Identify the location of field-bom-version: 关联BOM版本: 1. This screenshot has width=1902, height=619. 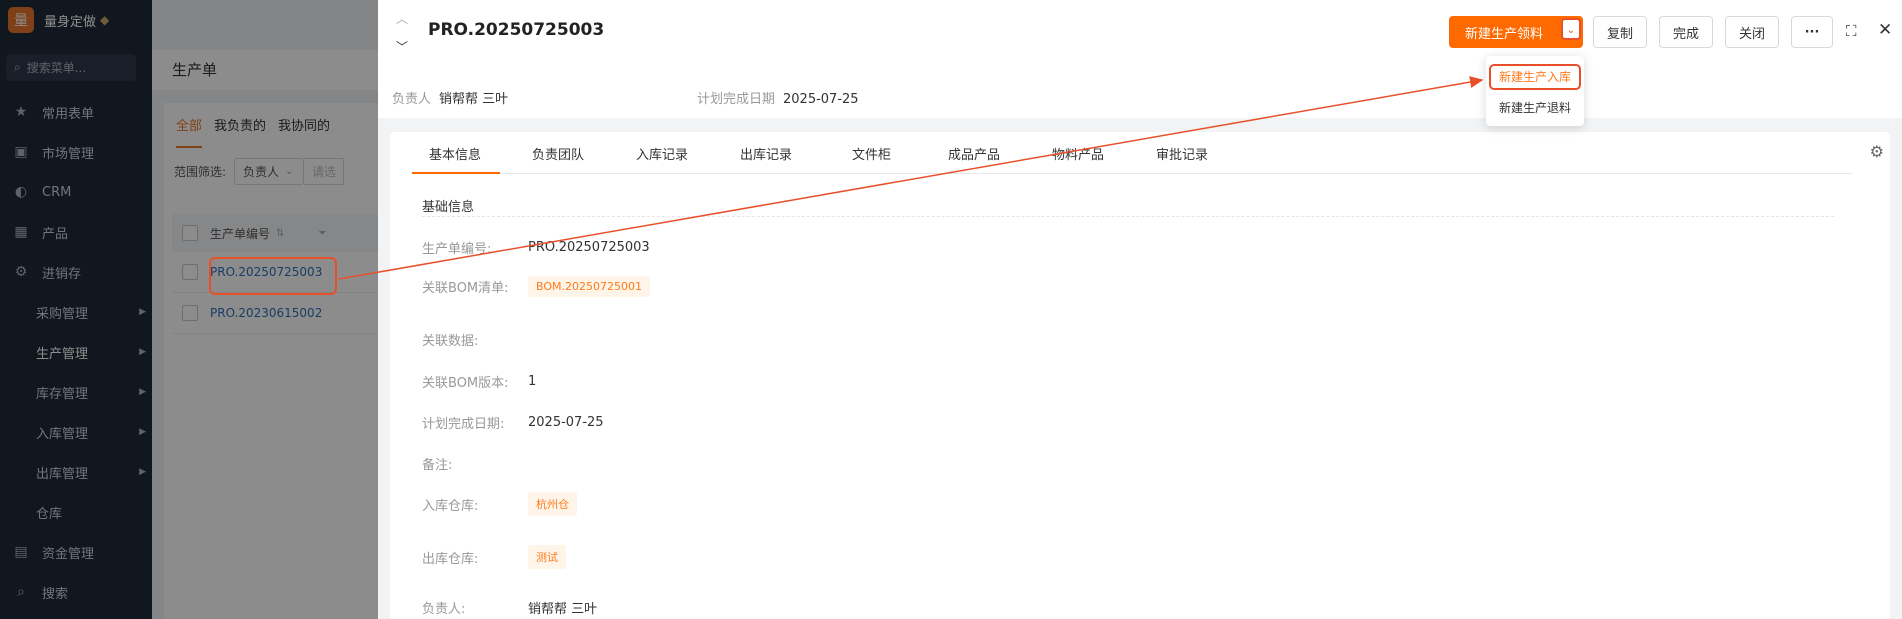
(479, 381).